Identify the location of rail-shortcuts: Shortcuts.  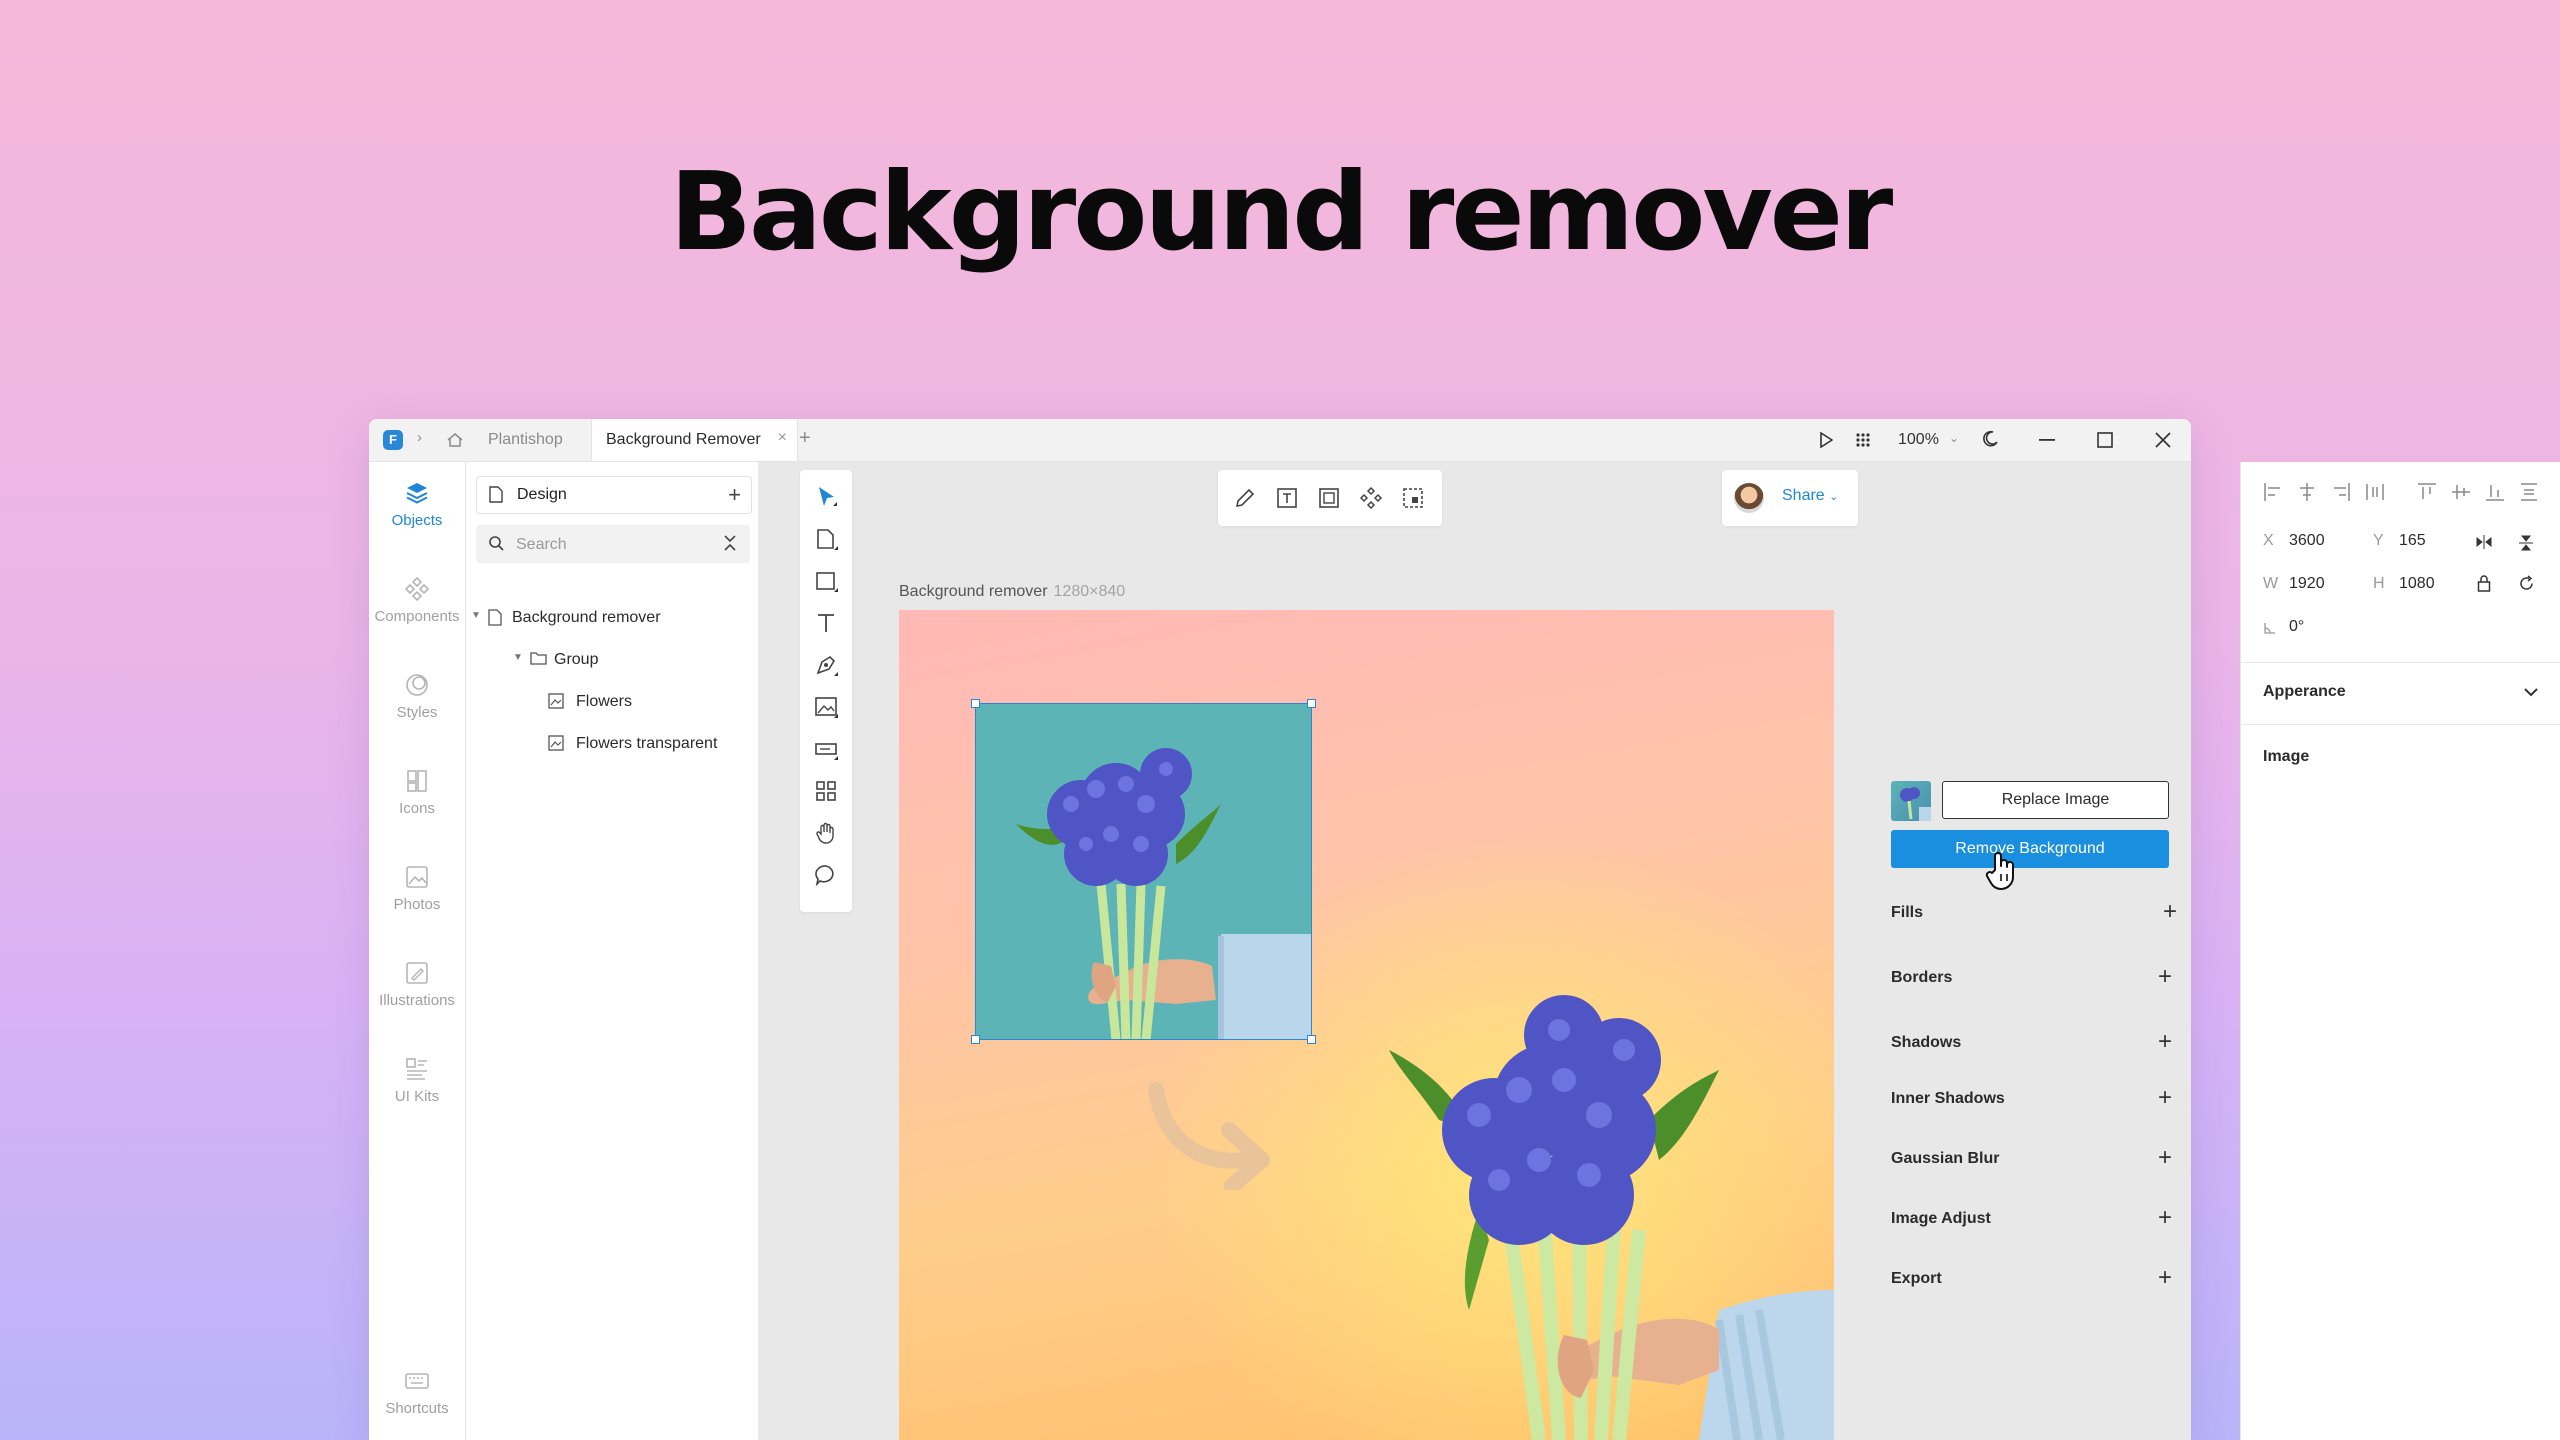
(417, 1392).